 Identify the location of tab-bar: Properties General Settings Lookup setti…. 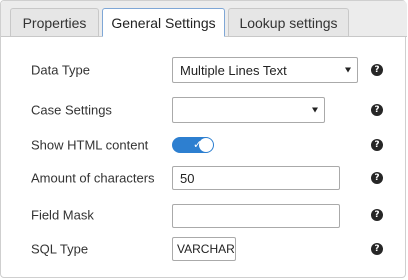
(204, 19).